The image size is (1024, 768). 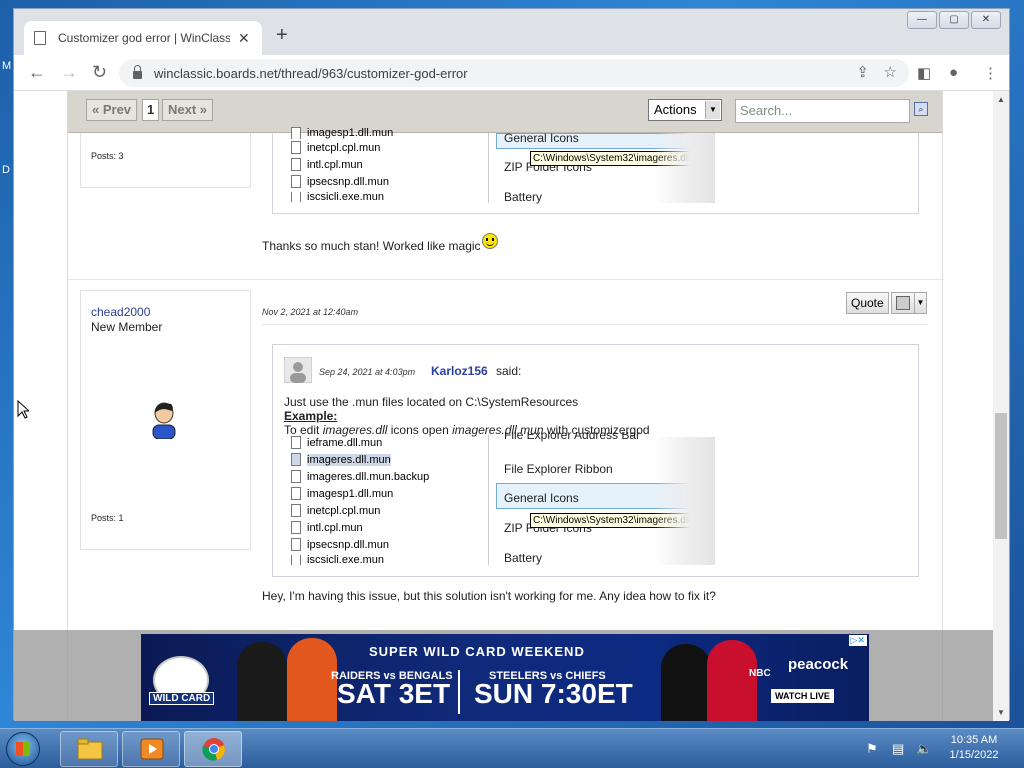 I want to click on page-scrollbar: ▲ ▼, so click(x=1001, y=406).